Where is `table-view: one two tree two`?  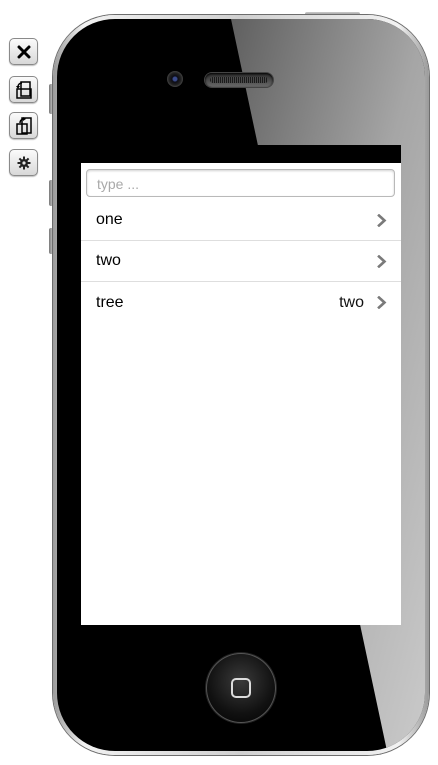
table-view: one two tree two is located at coordinates (241, 261).